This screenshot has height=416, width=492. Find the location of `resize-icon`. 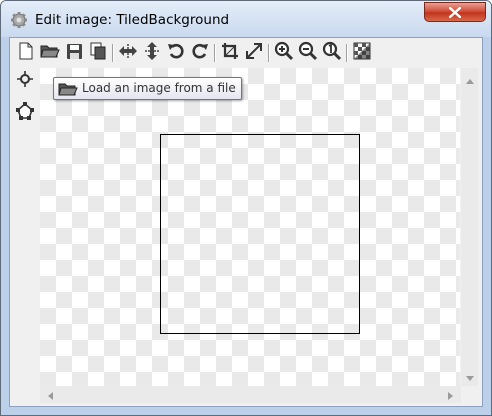

resize-icon is located at coordinates (254, 53).